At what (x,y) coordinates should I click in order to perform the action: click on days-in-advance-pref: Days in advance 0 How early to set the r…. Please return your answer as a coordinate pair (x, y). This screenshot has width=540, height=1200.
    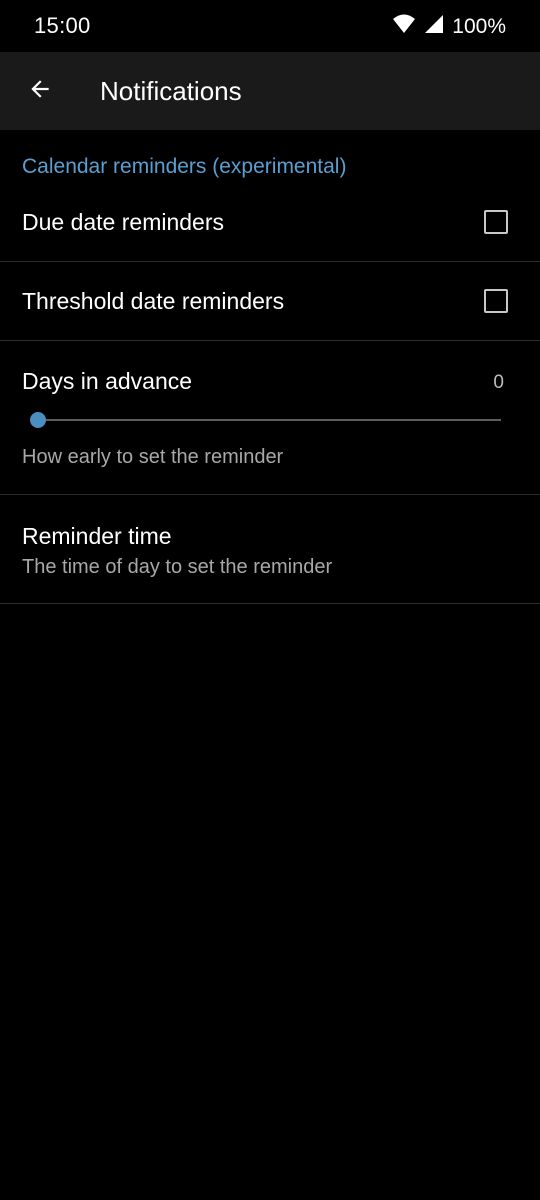
    Looking at the image, I should click on (270, 417).